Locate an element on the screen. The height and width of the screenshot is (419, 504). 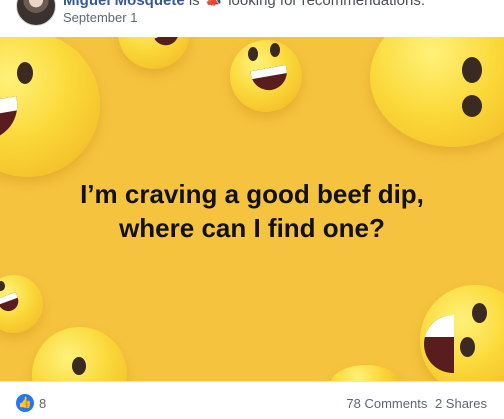
megaphone-icon: 📣 is located at coordinates (214, 4).